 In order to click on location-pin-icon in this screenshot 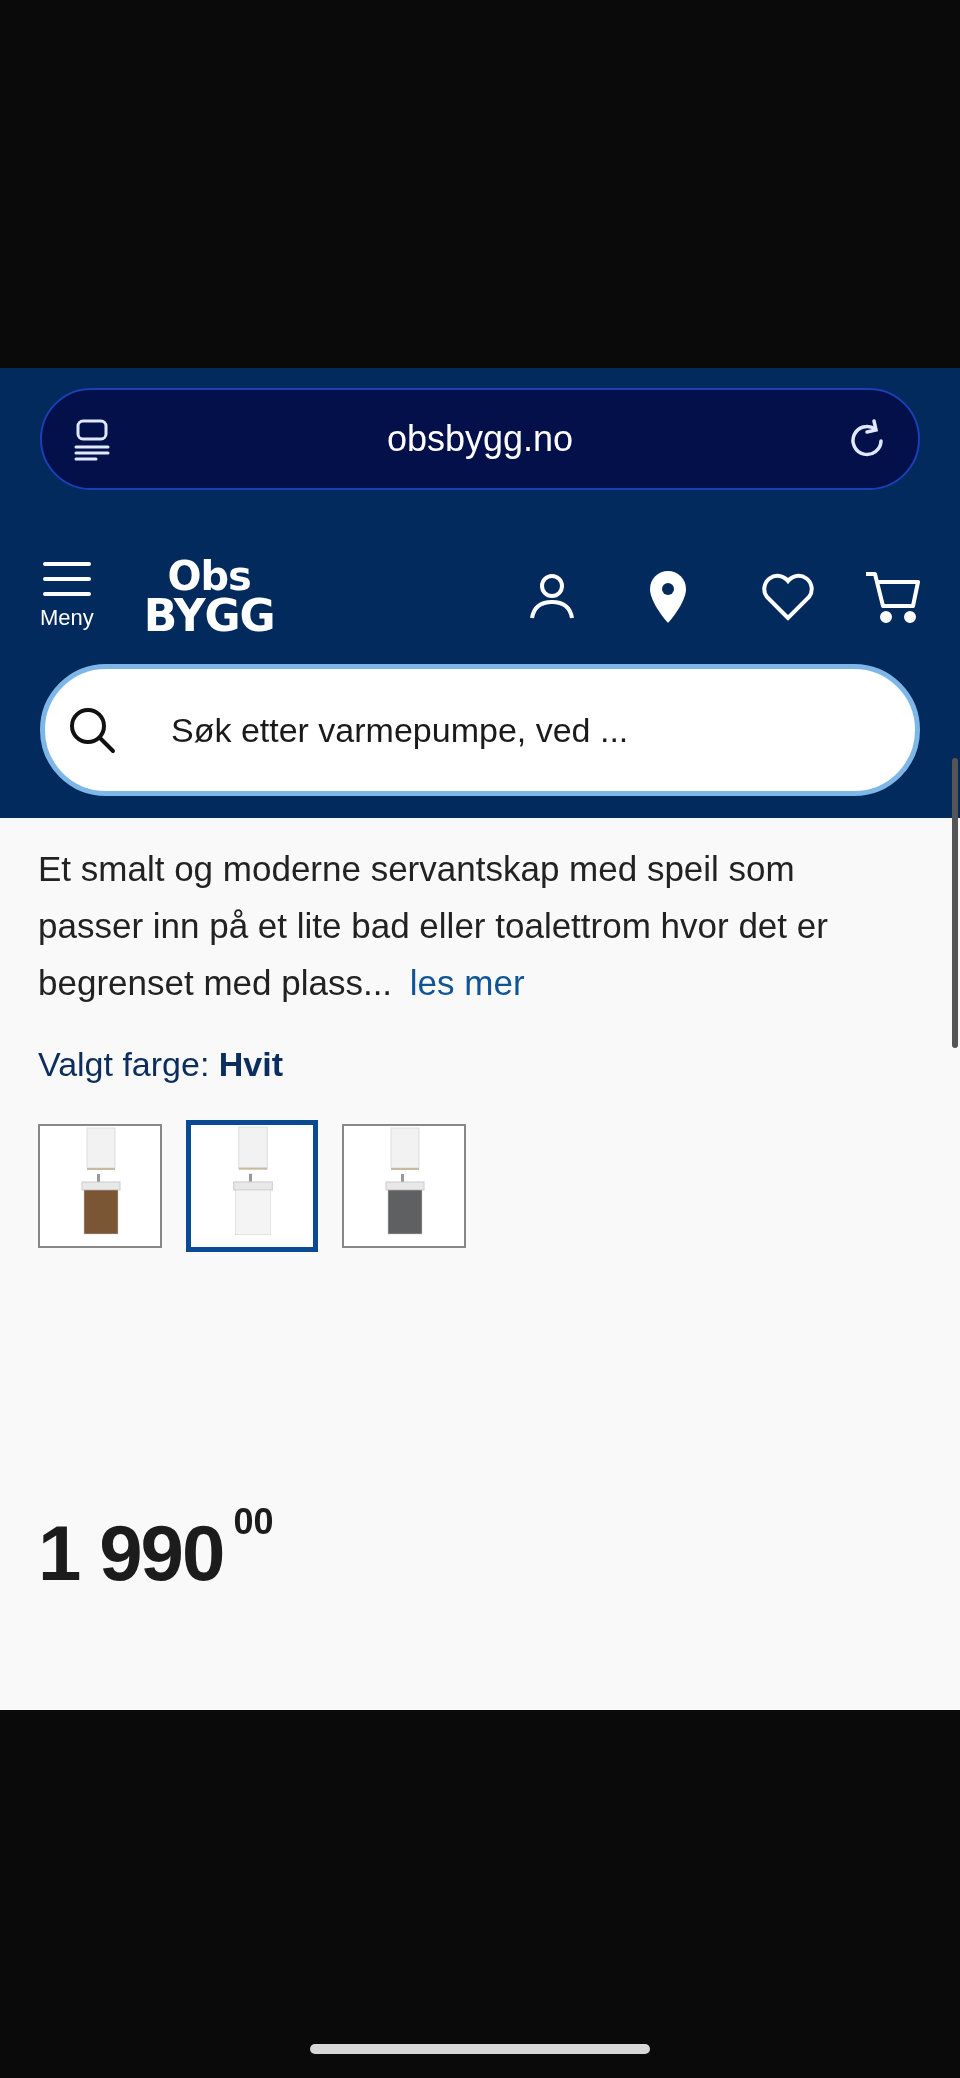, I will do `click(668, 597)`.